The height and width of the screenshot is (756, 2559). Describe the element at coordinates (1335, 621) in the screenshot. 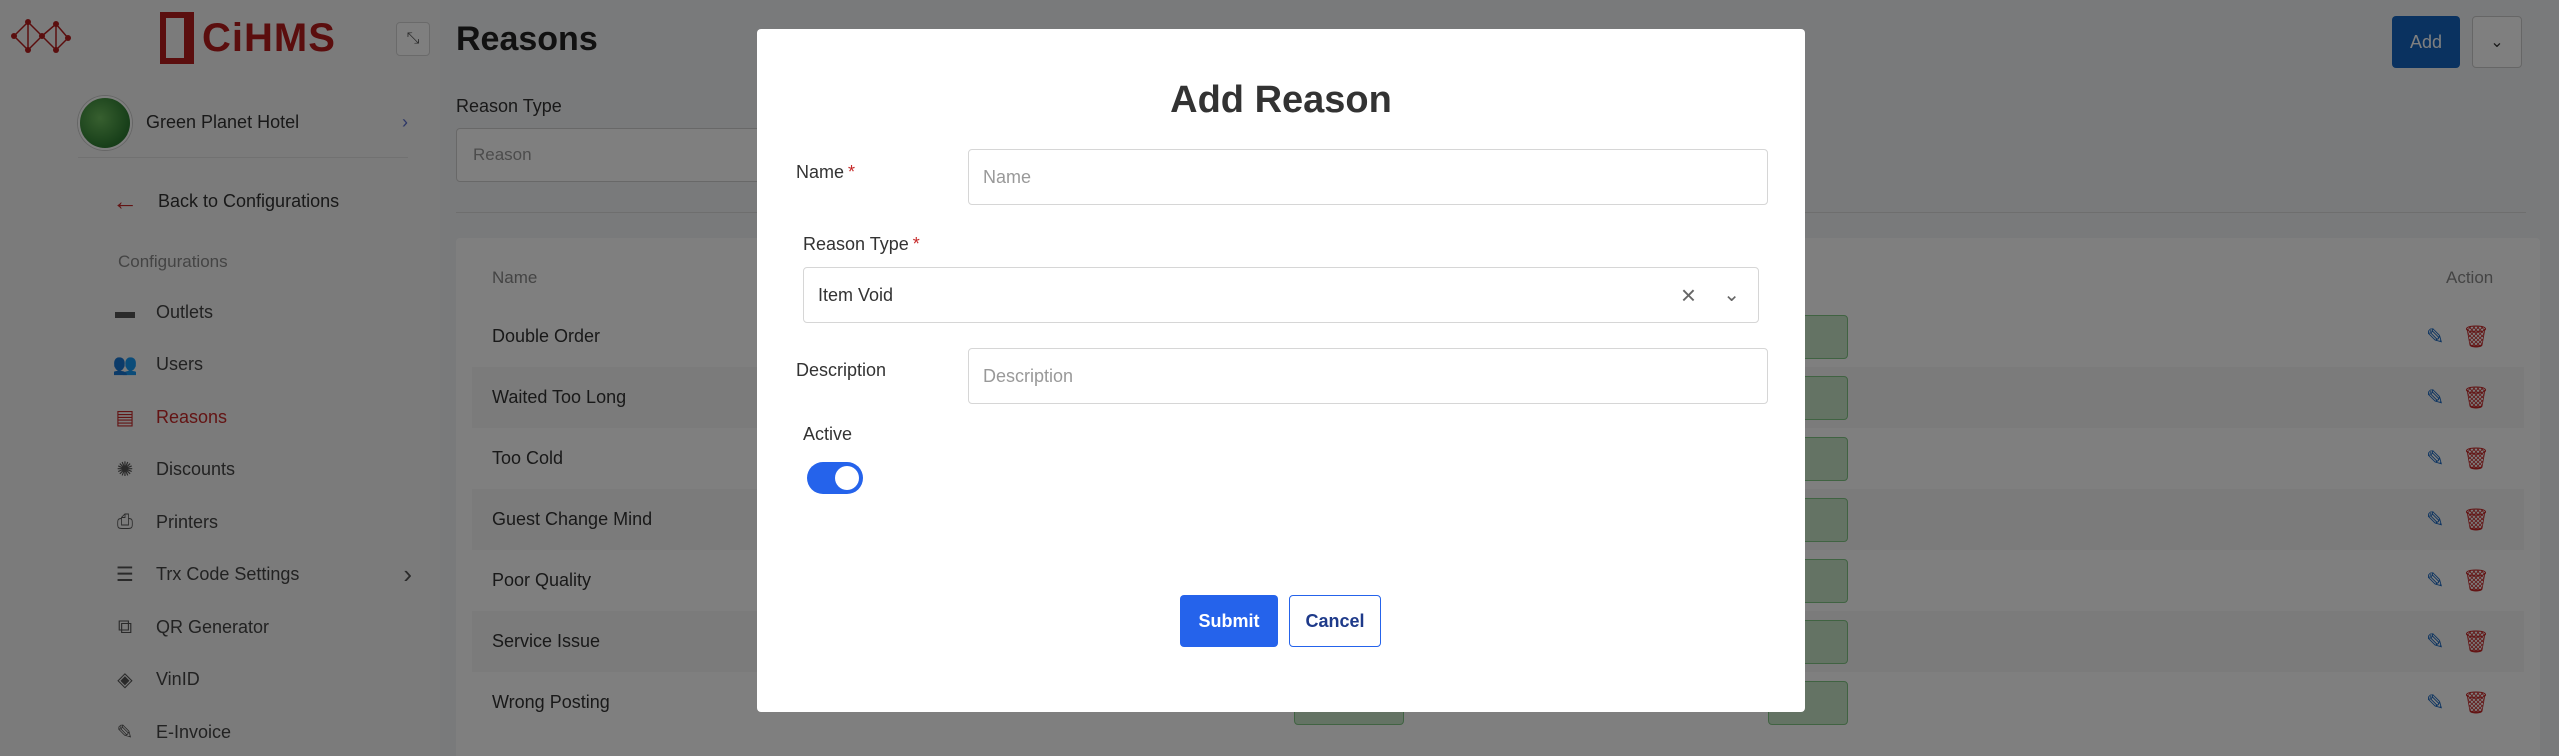

I see `cancel-button: Cancel` at that location.